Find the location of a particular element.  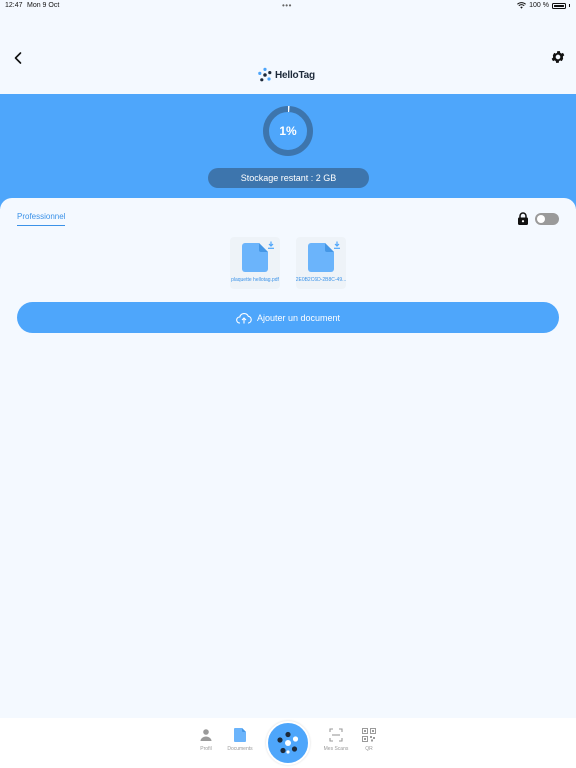

tab-label: QR is located at coordinates (369, 749).